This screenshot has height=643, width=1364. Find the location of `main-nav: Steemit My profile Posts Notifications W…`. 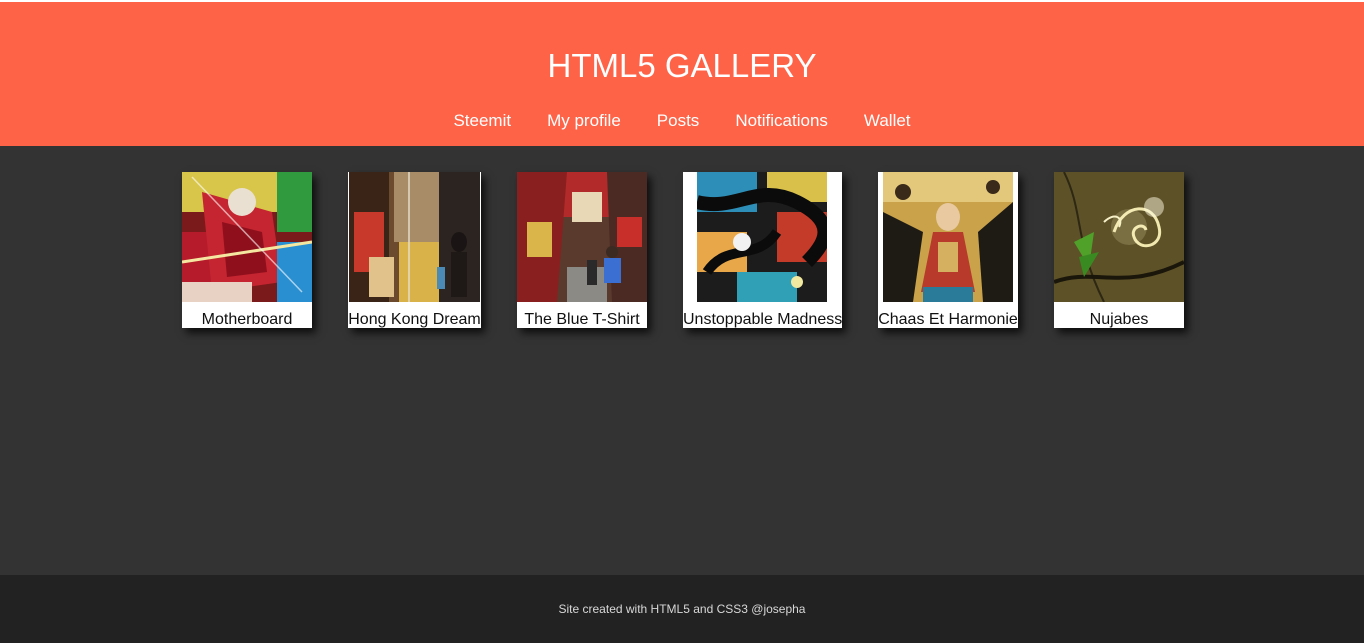

main-nav: Steemit My profile Posts Notifications W… is located at coordinates (682, 121).